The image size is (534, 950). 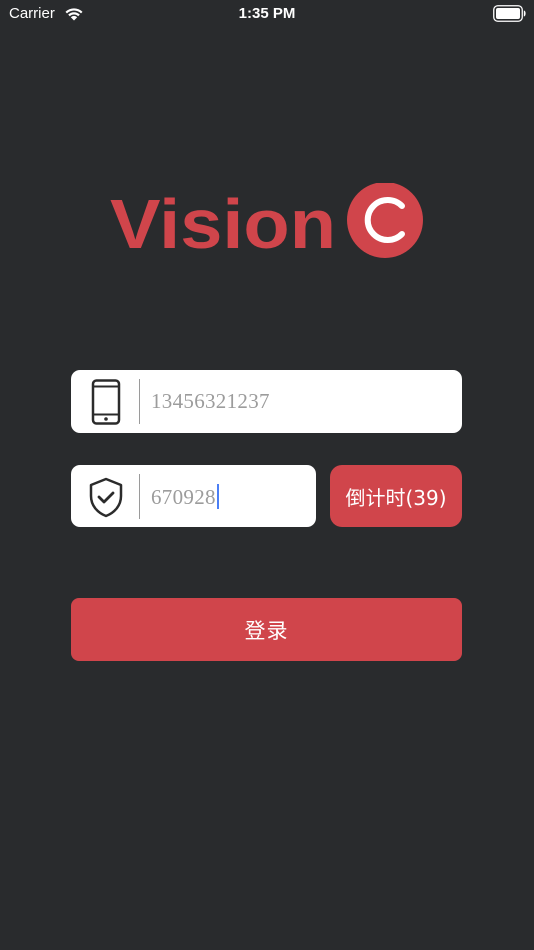 What do you see at coordinates (509, 13) in the screenshot?
I see `battery-full-icon` at bounding box center [509, 13].